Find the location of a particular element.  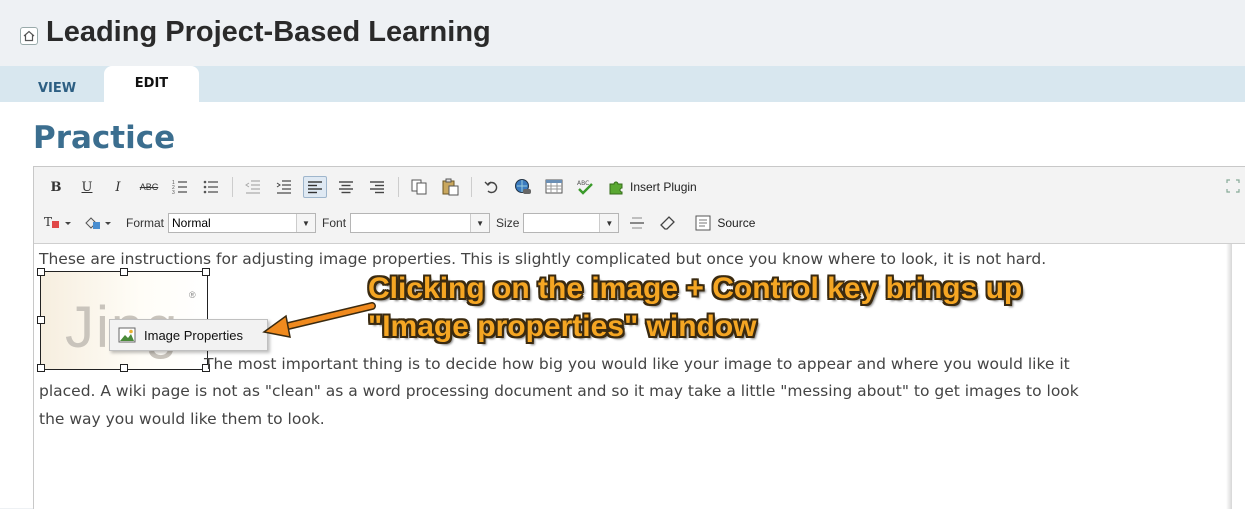

tab-bar: VIEW EDIT is located at coordinates (622, 84).